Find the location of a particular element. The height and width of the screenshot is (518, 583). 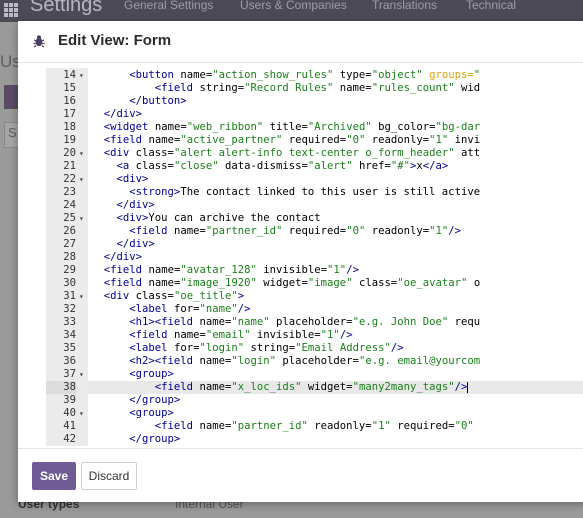

line-number: 16 is located at coordinates (69, 101).